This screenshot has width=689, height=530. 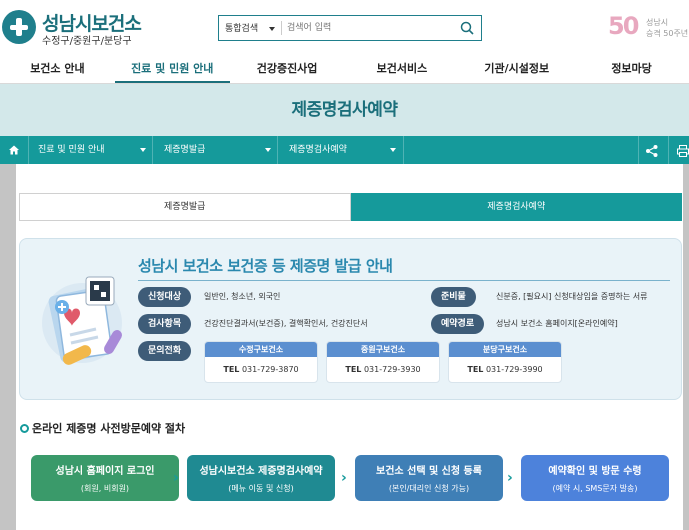 What do you see at coordinates (165, 351) in the screenshot?
I see `label-contact: 문의전화` at bounding box center [165, 351].